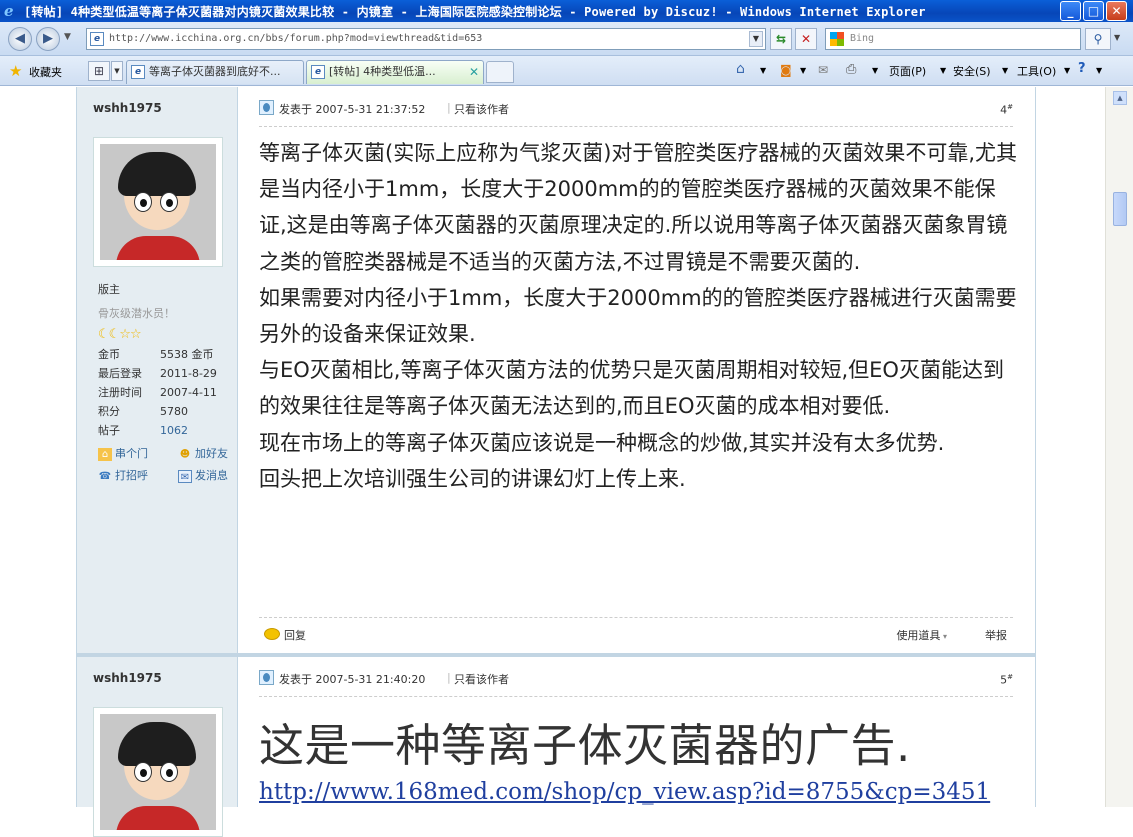 This screenshot has width=1133, height=837. Describe the element at coordinates (474, 72) in the screenshot. I see `close-tab-icon: ✕` at that location.